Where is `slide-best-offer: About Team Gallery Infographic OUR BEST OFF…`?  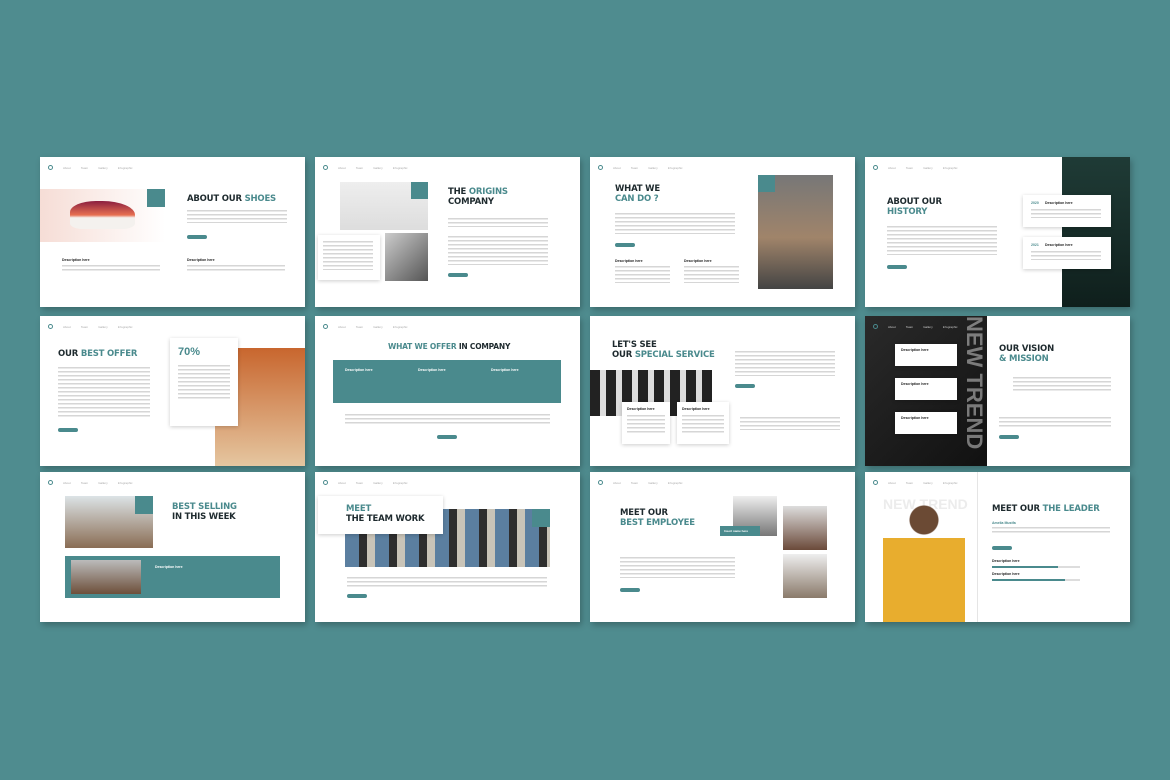 slide-best-offer: About Team Gallery Infographic OUR BEST OFF… is located at coordinates (172, 391).